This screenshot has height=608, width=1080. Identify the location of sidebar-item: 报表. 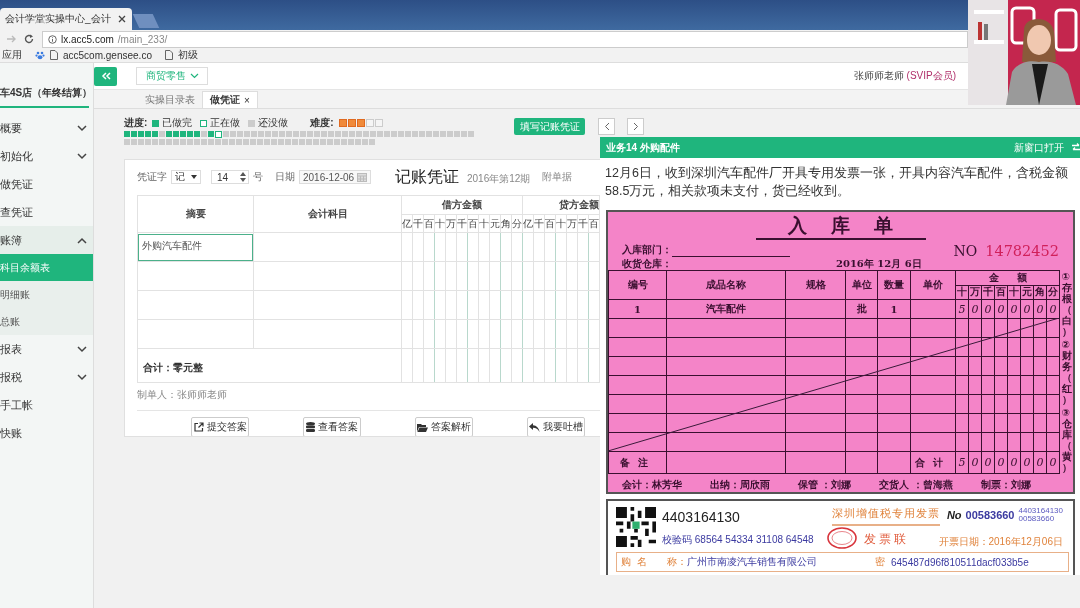
(46, 349).